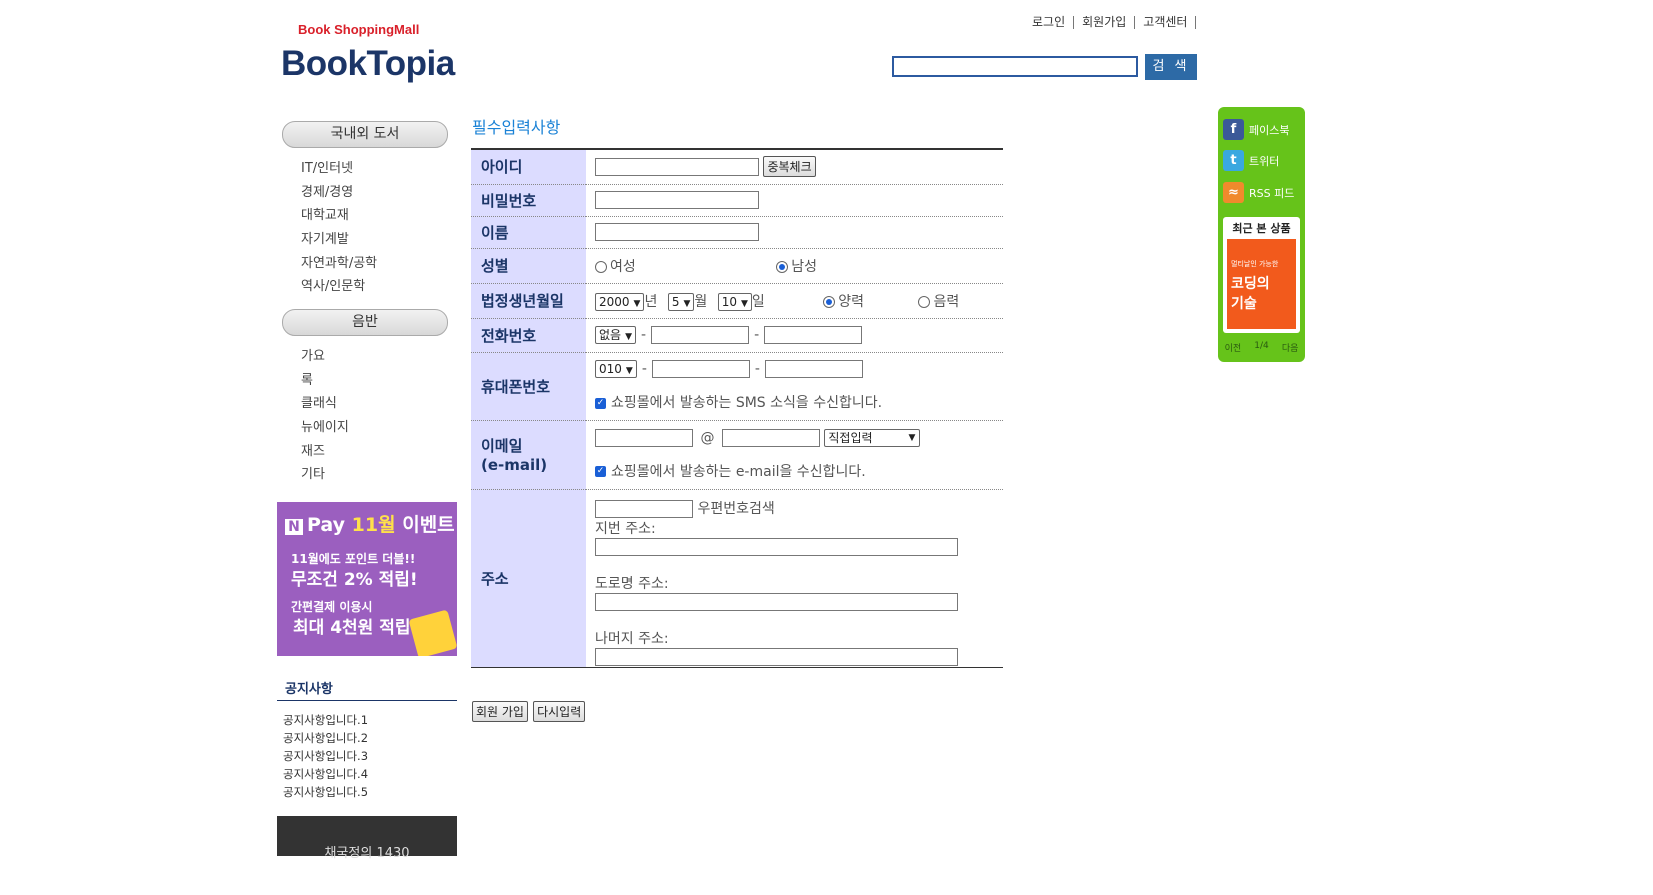  What do you see at coordinates (677, 166) in the screenshot?
I see `id-input` at bounding box center [677, 166].